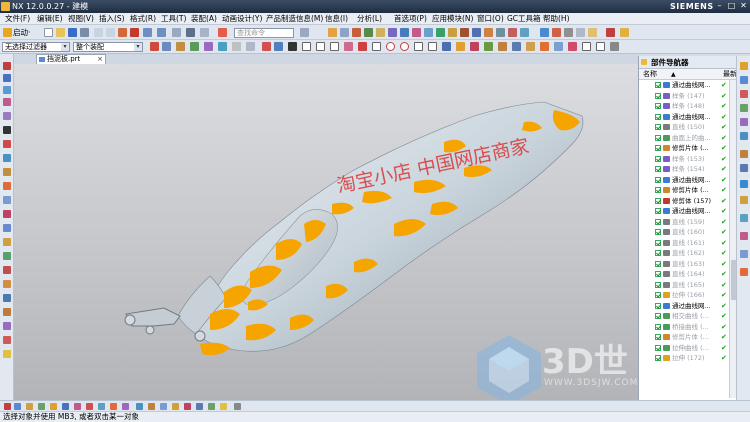  What do you see at coordinates (7, 66) in the screenshot?
I see `line-icon` at bounding box center [7, 66].